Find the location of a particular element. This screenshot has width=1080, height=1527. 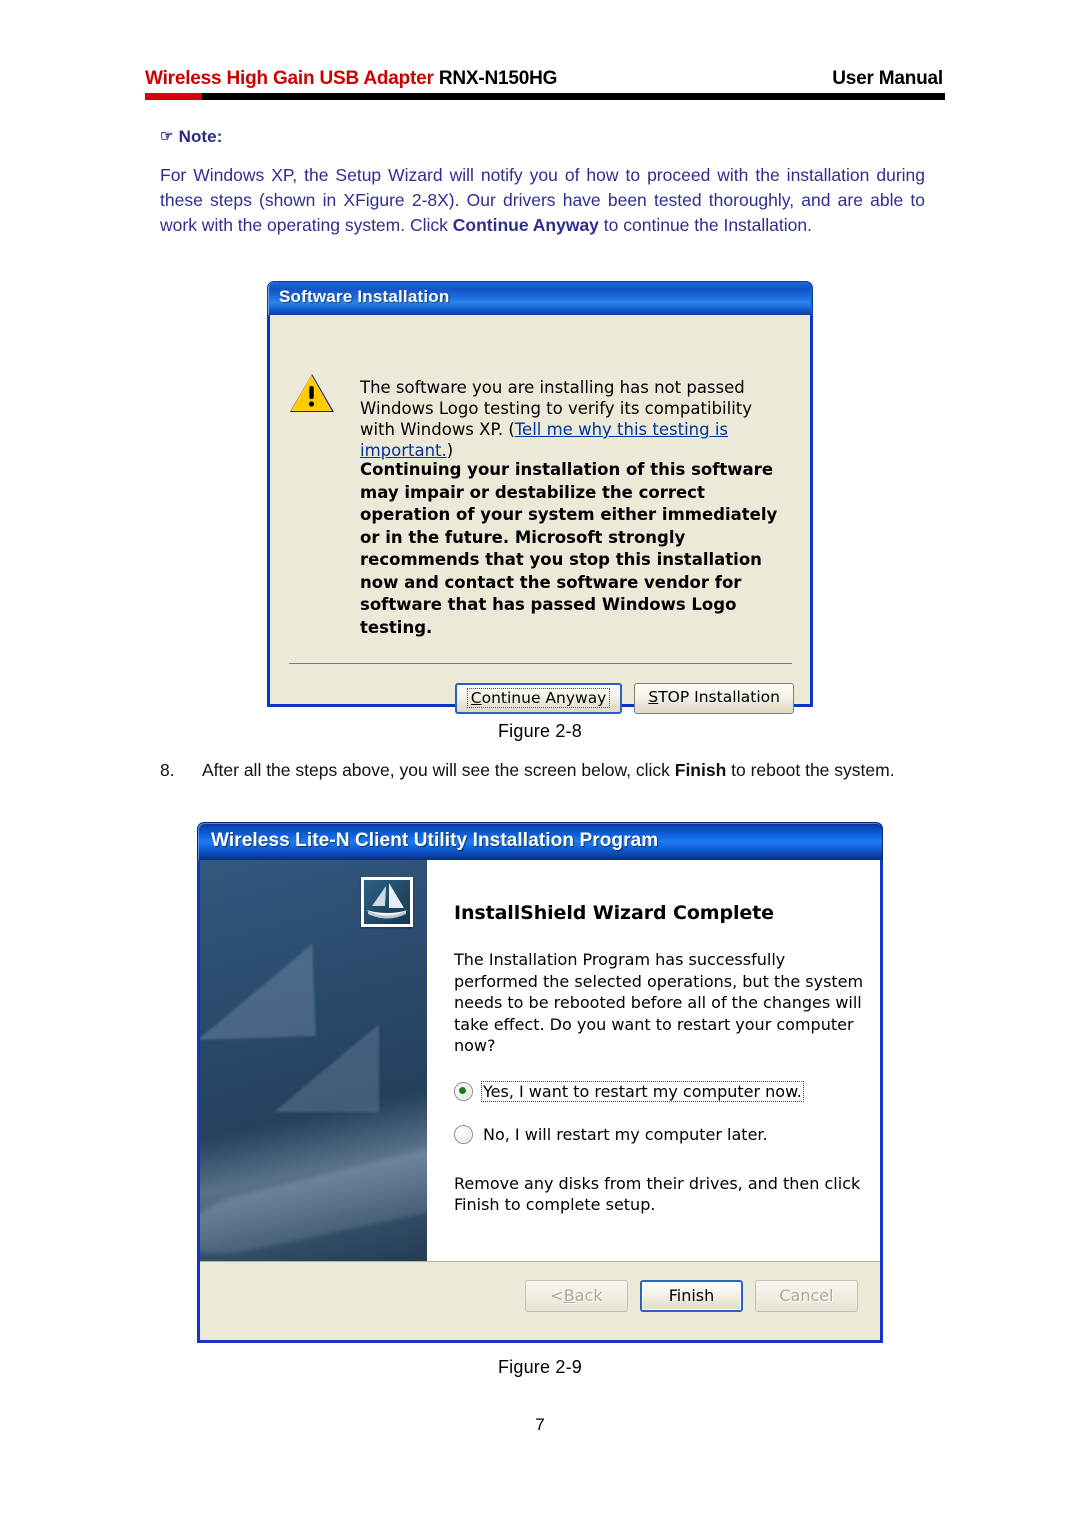

message-primary-text-b: ) is located at coordinates (450, 450).